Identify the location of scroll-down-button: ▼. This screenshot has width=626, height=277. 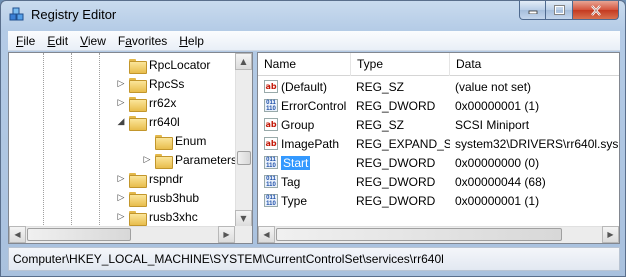
(243, 218).